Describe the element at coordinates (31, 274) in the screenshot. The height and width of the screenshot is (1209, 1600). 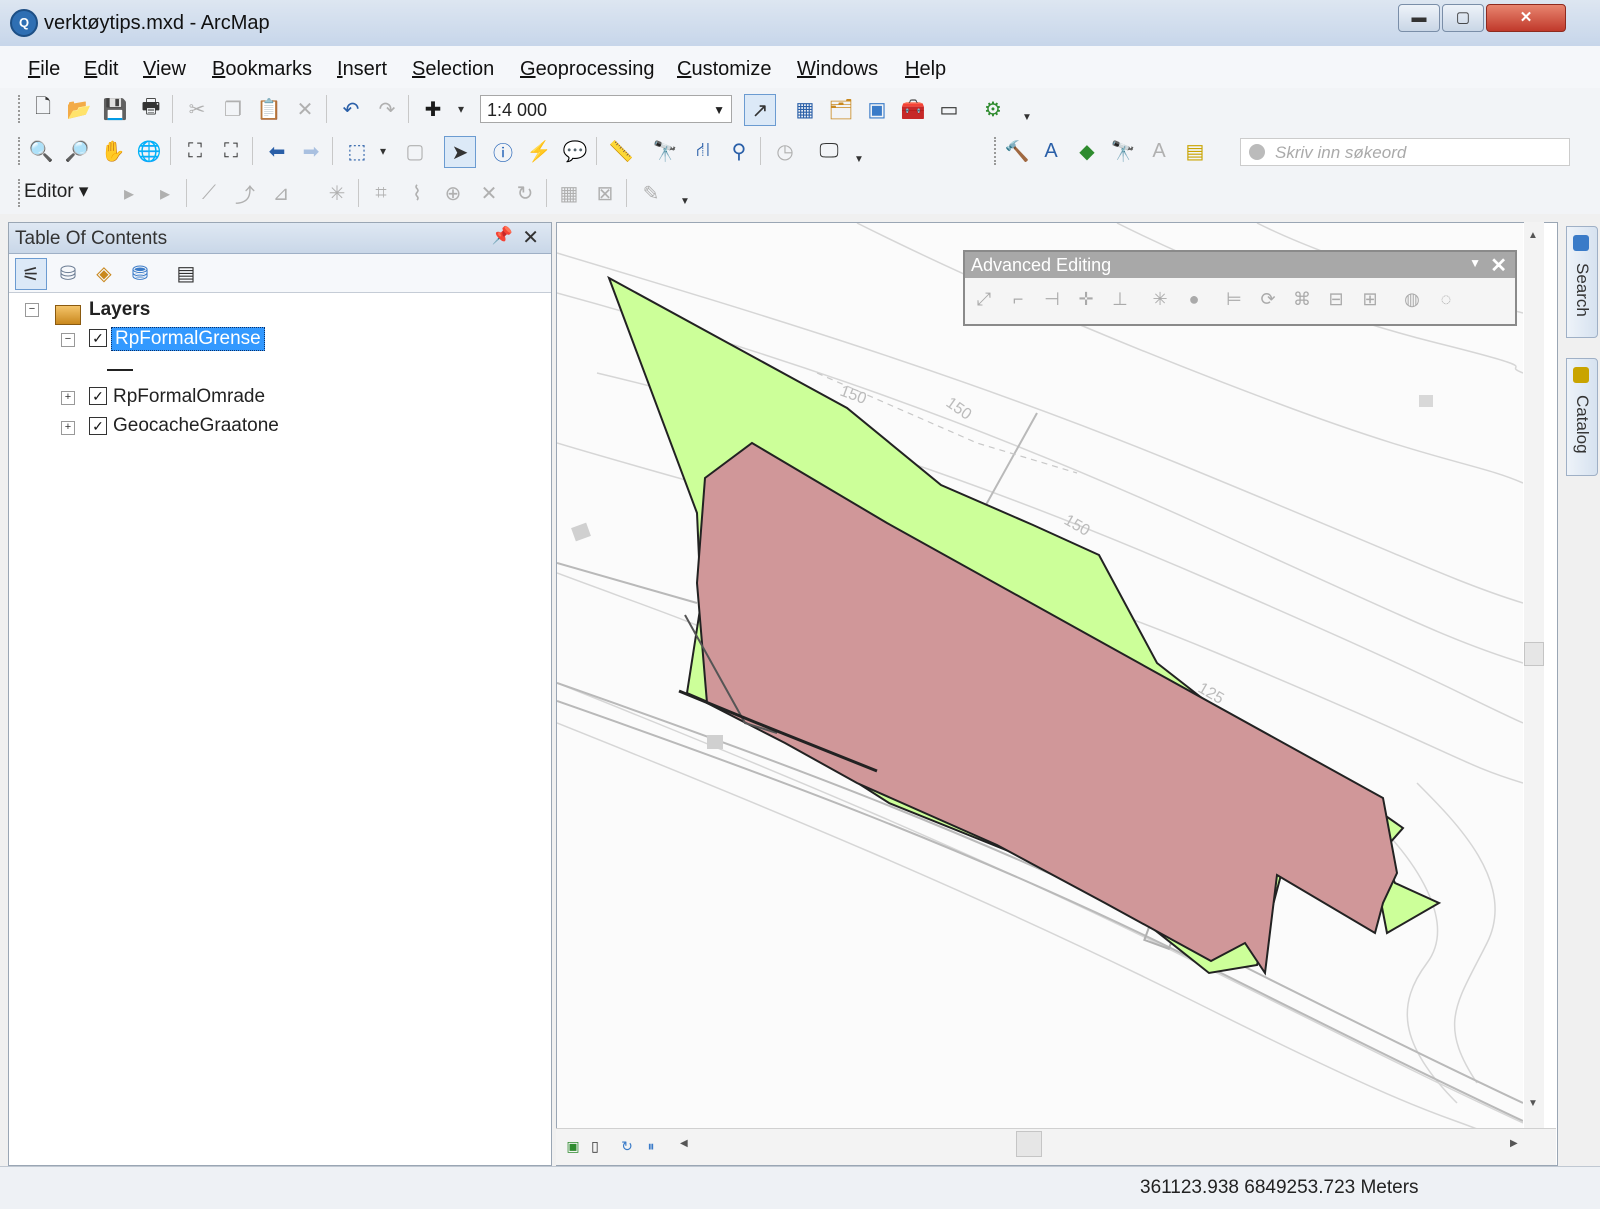
I see `list-by-drawing-order-icon: ⚟` at that location.